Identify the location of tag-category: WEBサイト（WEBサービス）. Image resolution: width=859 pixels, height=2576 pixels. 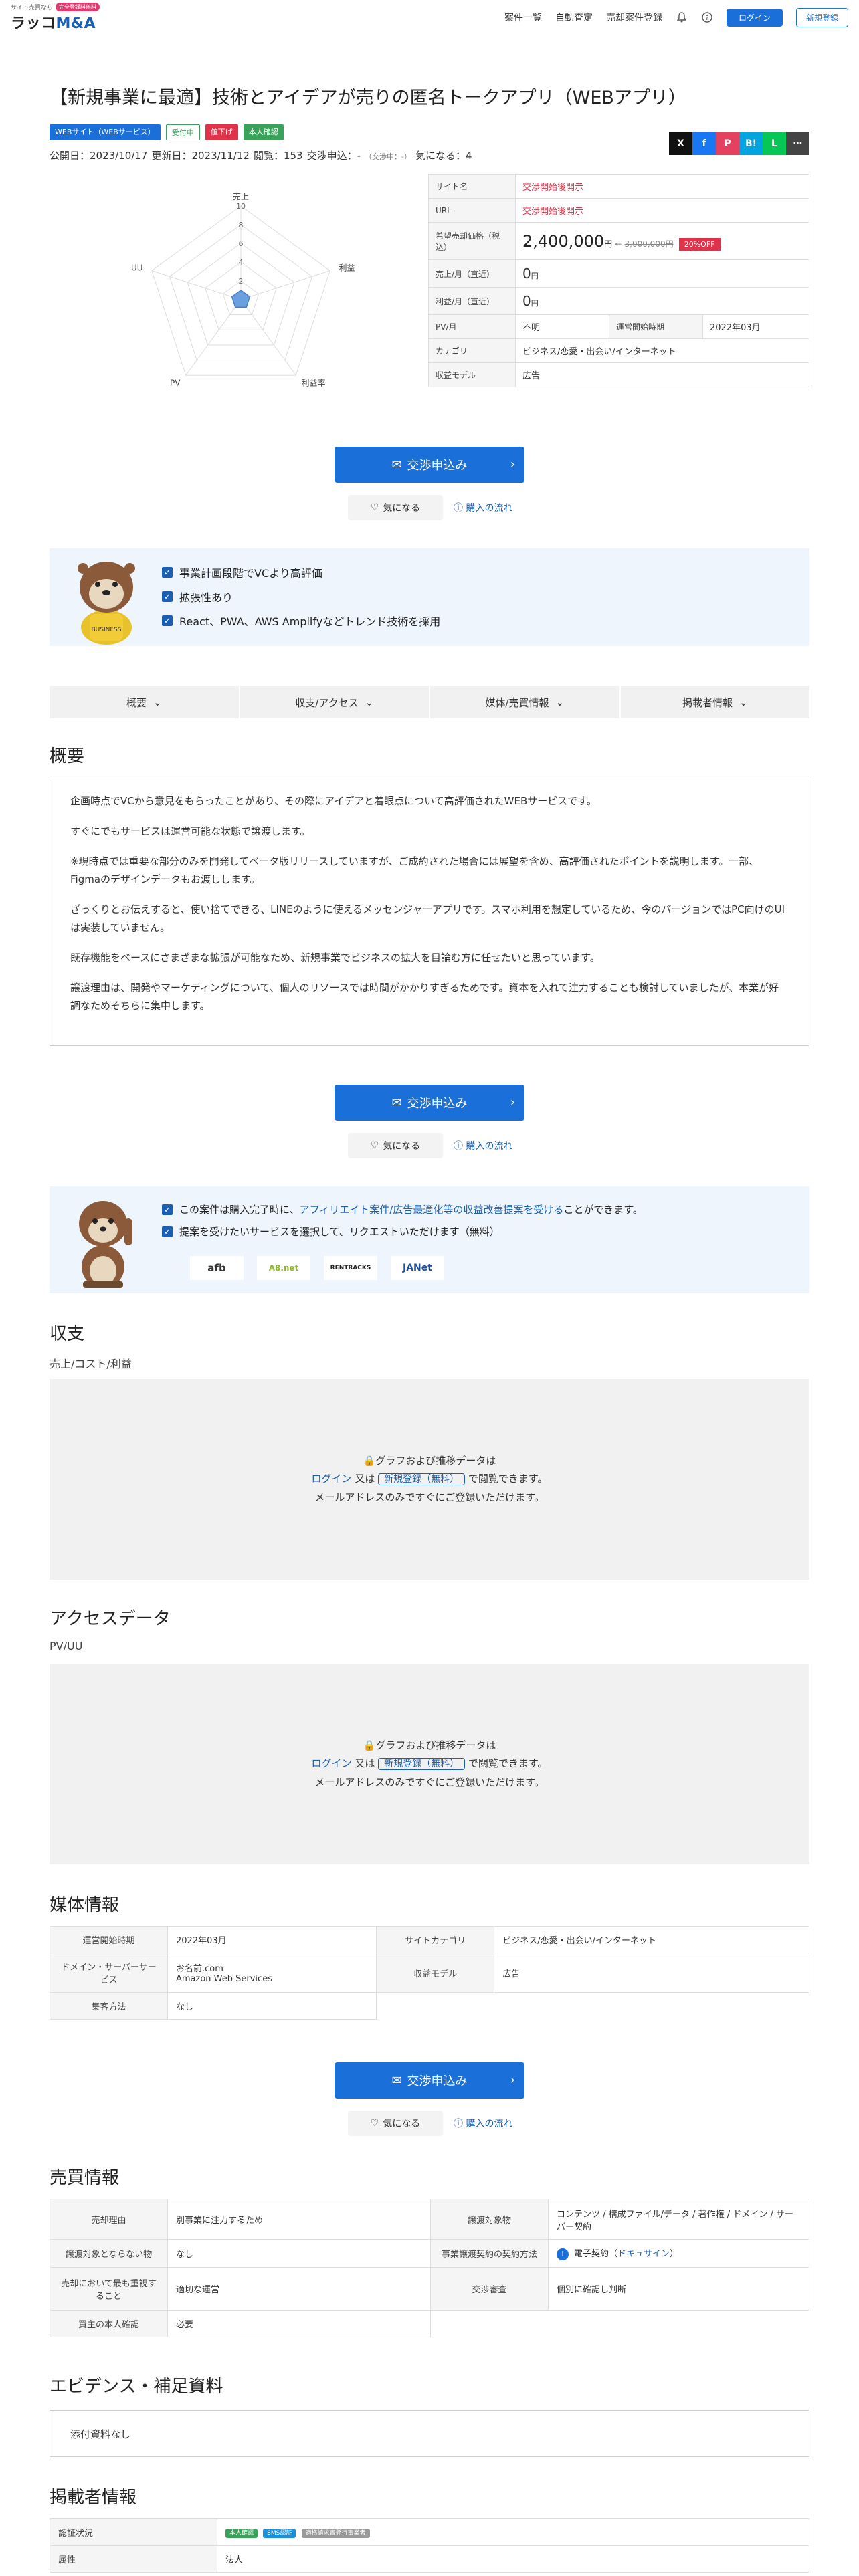
(105, 132).